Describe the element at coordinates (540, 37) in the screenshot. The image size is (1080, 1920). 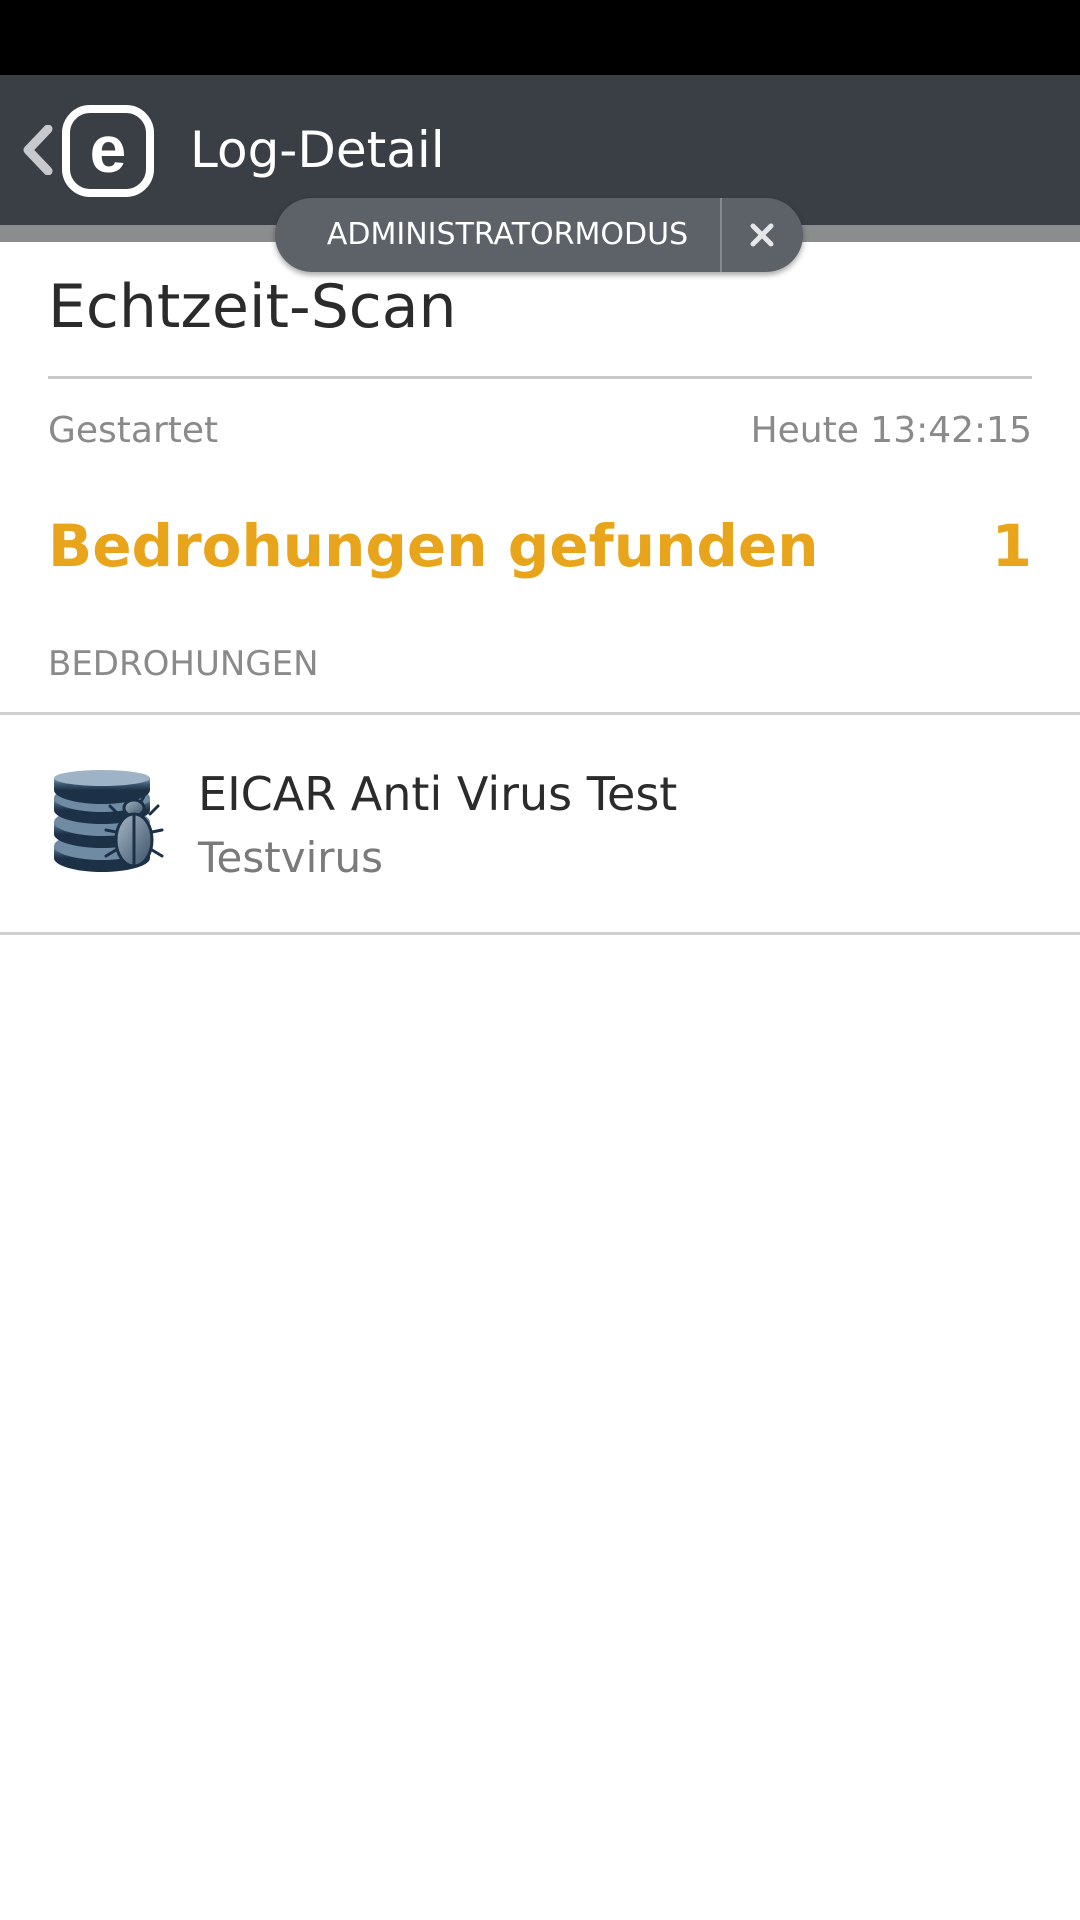
I see `status-bar` at that location.